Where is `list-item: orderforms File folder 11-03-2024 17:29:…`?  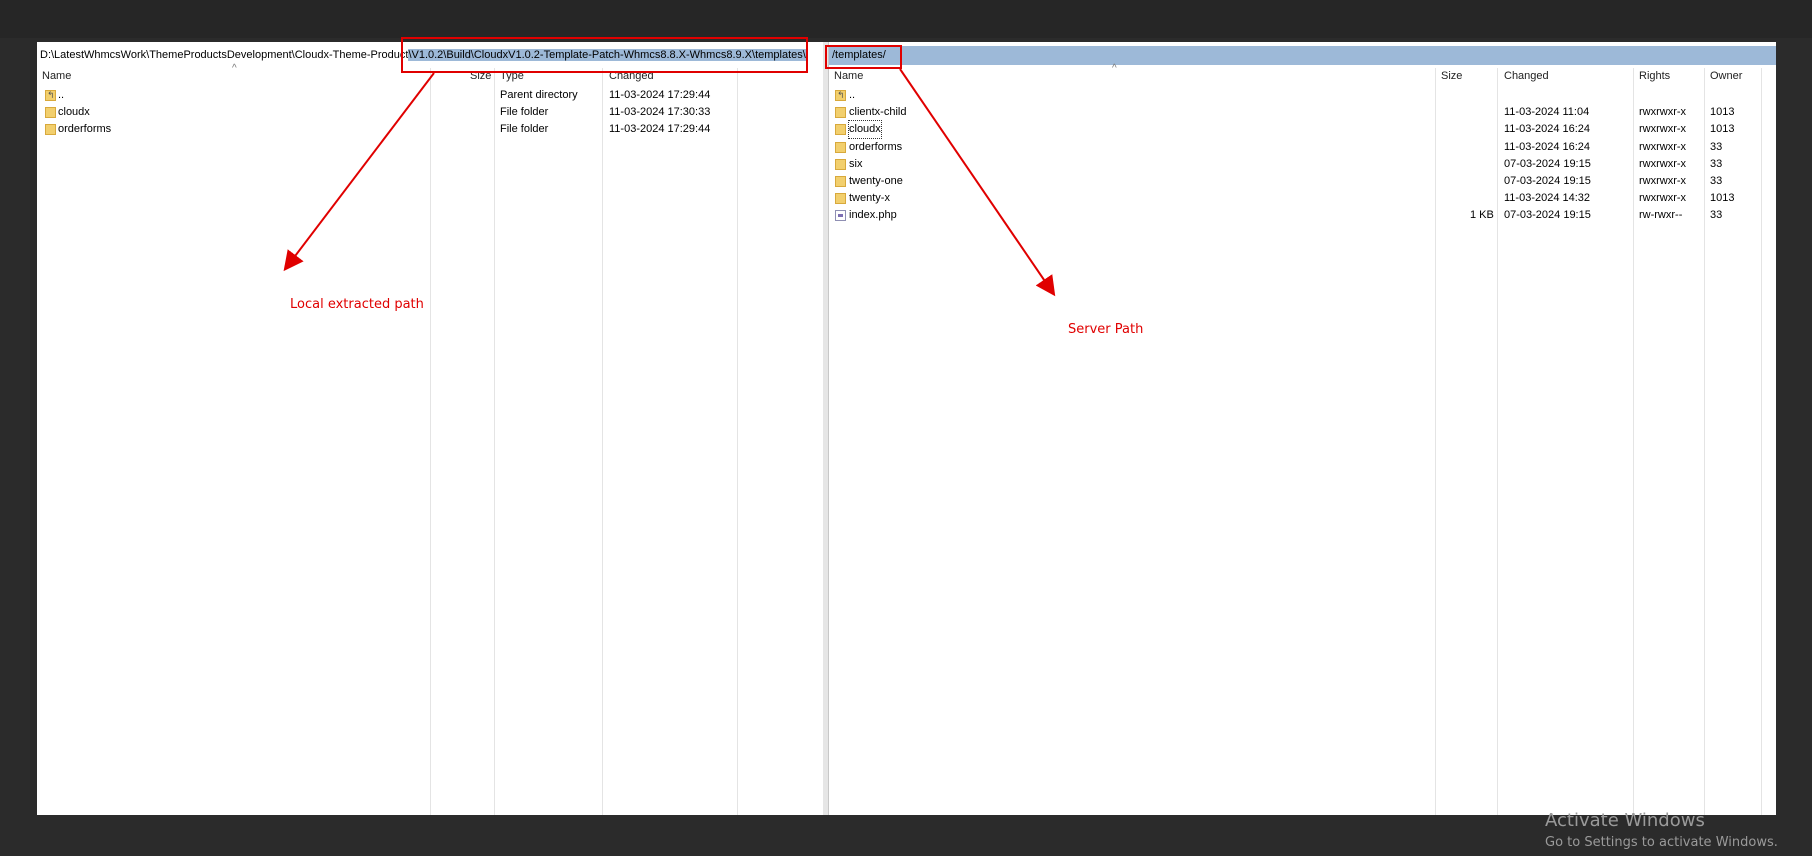
list-item: orderforms File folder 11-03-2024 17:29:… is located at coordinates (430, 129).